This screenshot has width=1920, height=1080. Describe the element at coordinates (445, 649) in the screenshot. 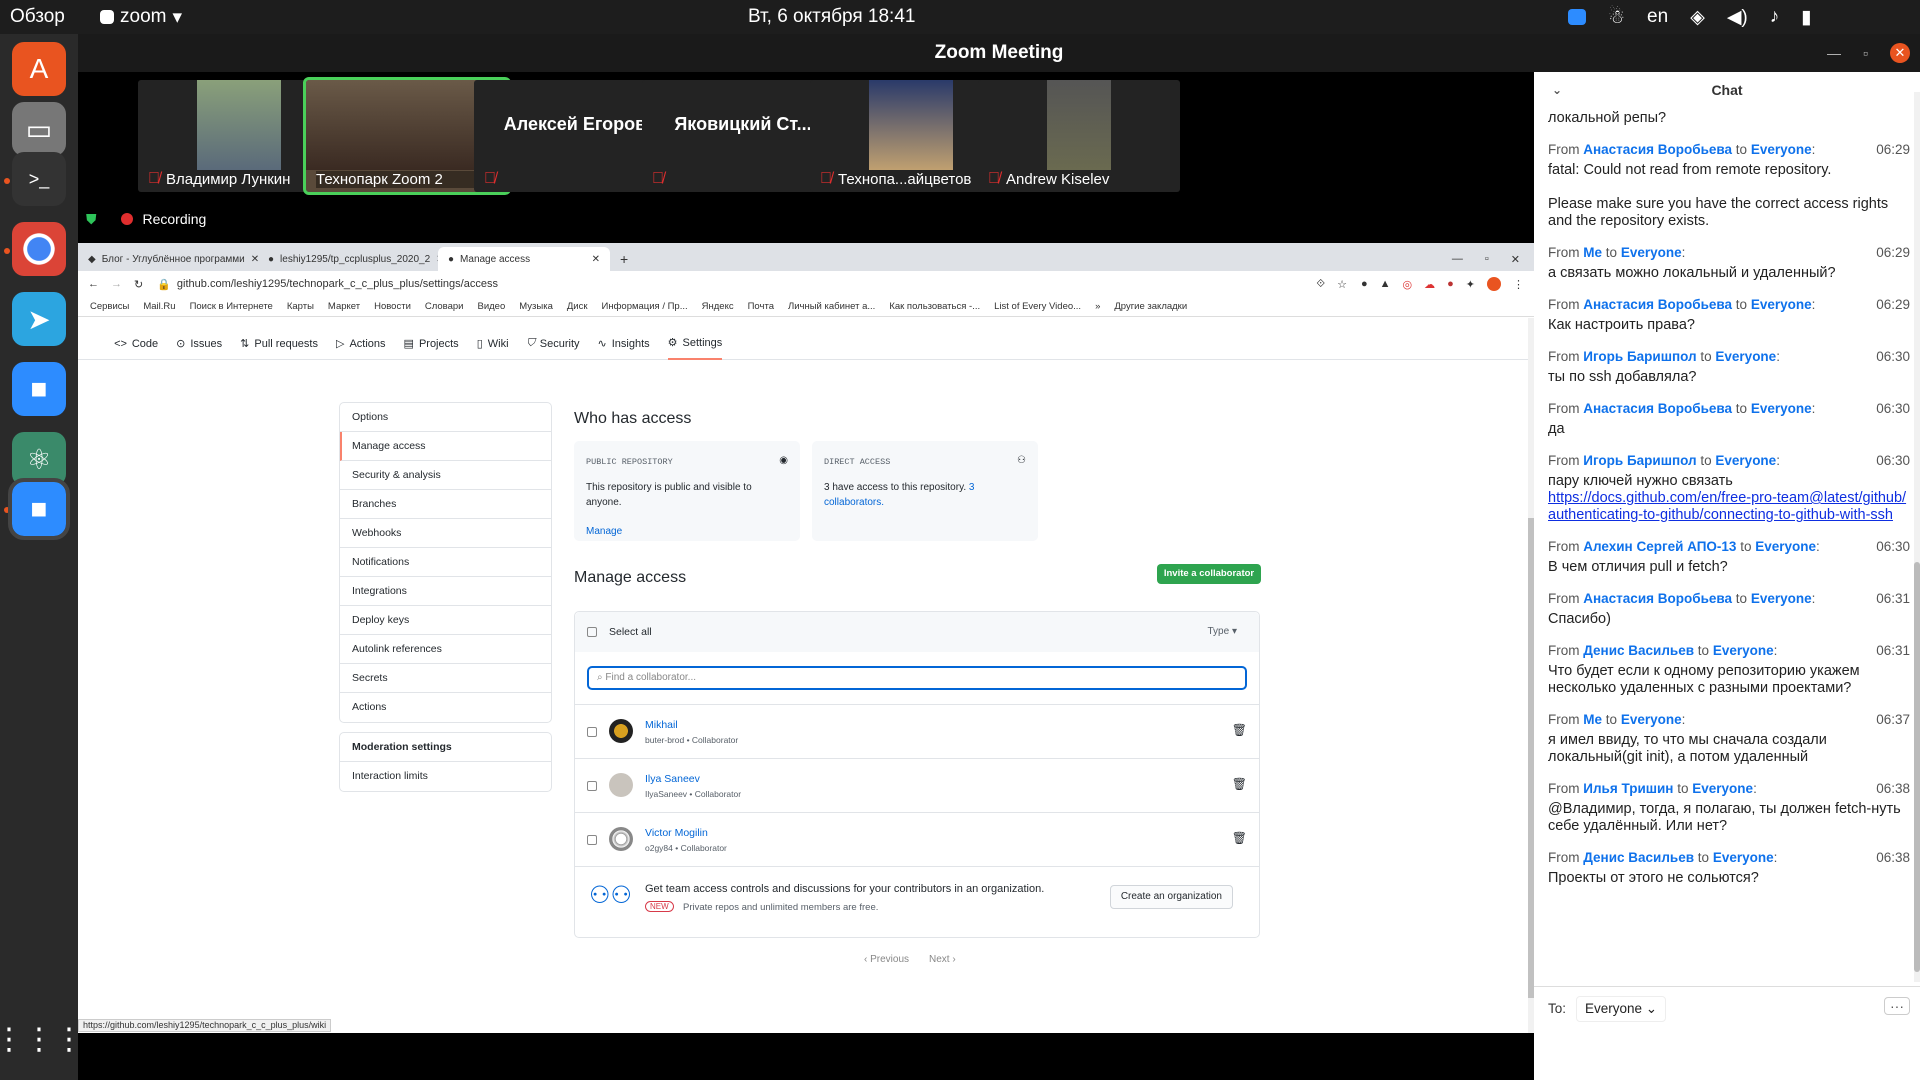

I see `menu-item-autolink: Autolink references` at that location.